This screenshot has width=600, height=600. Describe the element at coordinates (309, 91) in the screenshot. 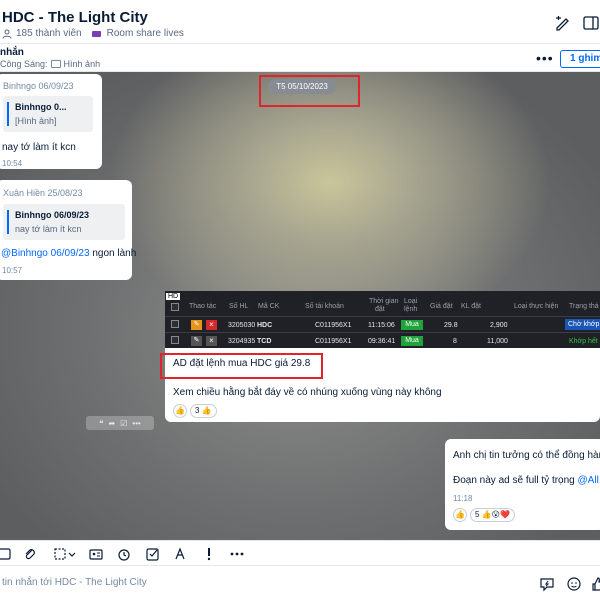

I see `highlight-box-date` at that location.